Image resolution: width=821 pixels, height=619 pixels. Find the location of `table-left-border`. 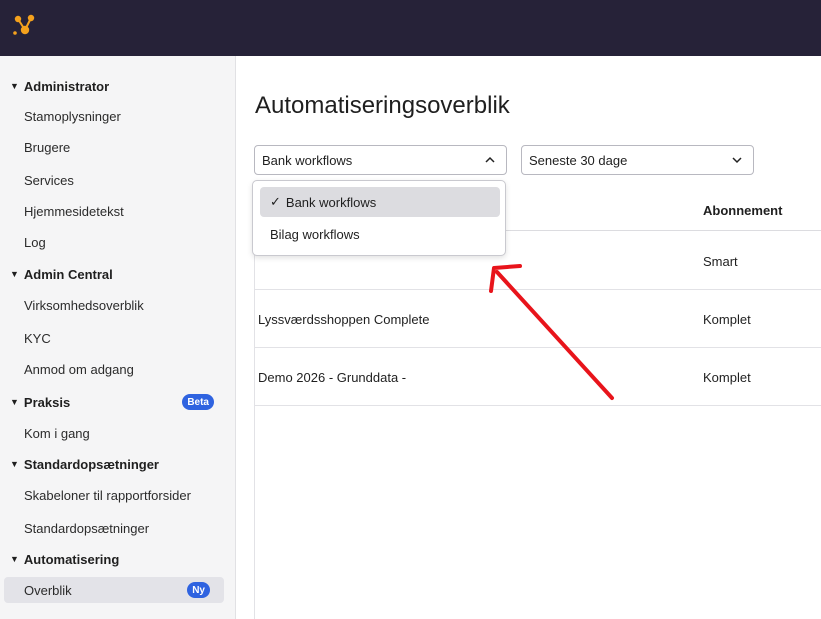

table-left-border is located at coordinates (254, 425).